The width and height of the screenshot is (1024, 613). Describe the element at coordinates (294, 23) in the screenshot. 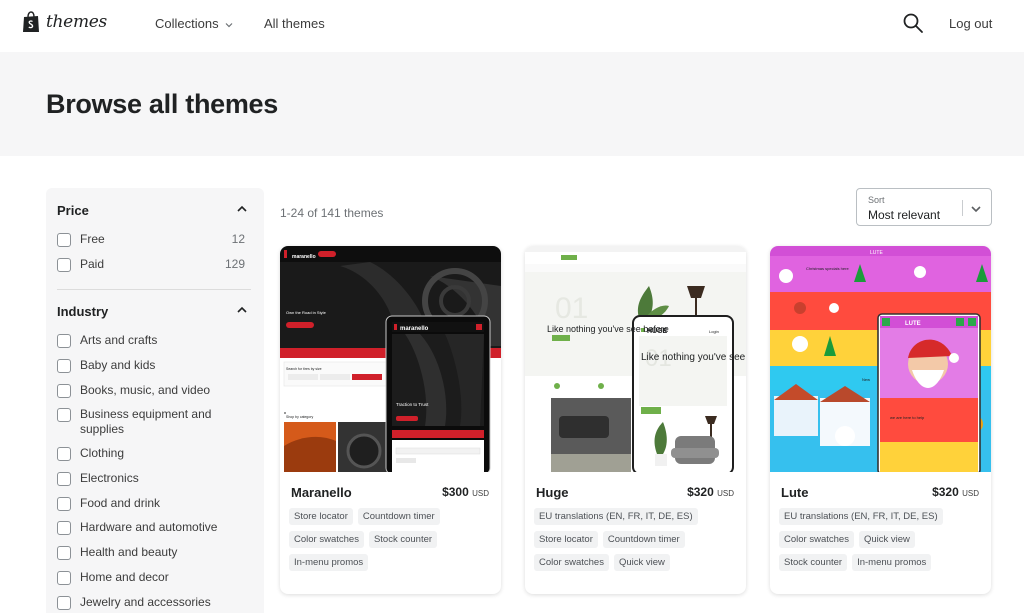

I see `nav-all-themes: All themes` at that location.